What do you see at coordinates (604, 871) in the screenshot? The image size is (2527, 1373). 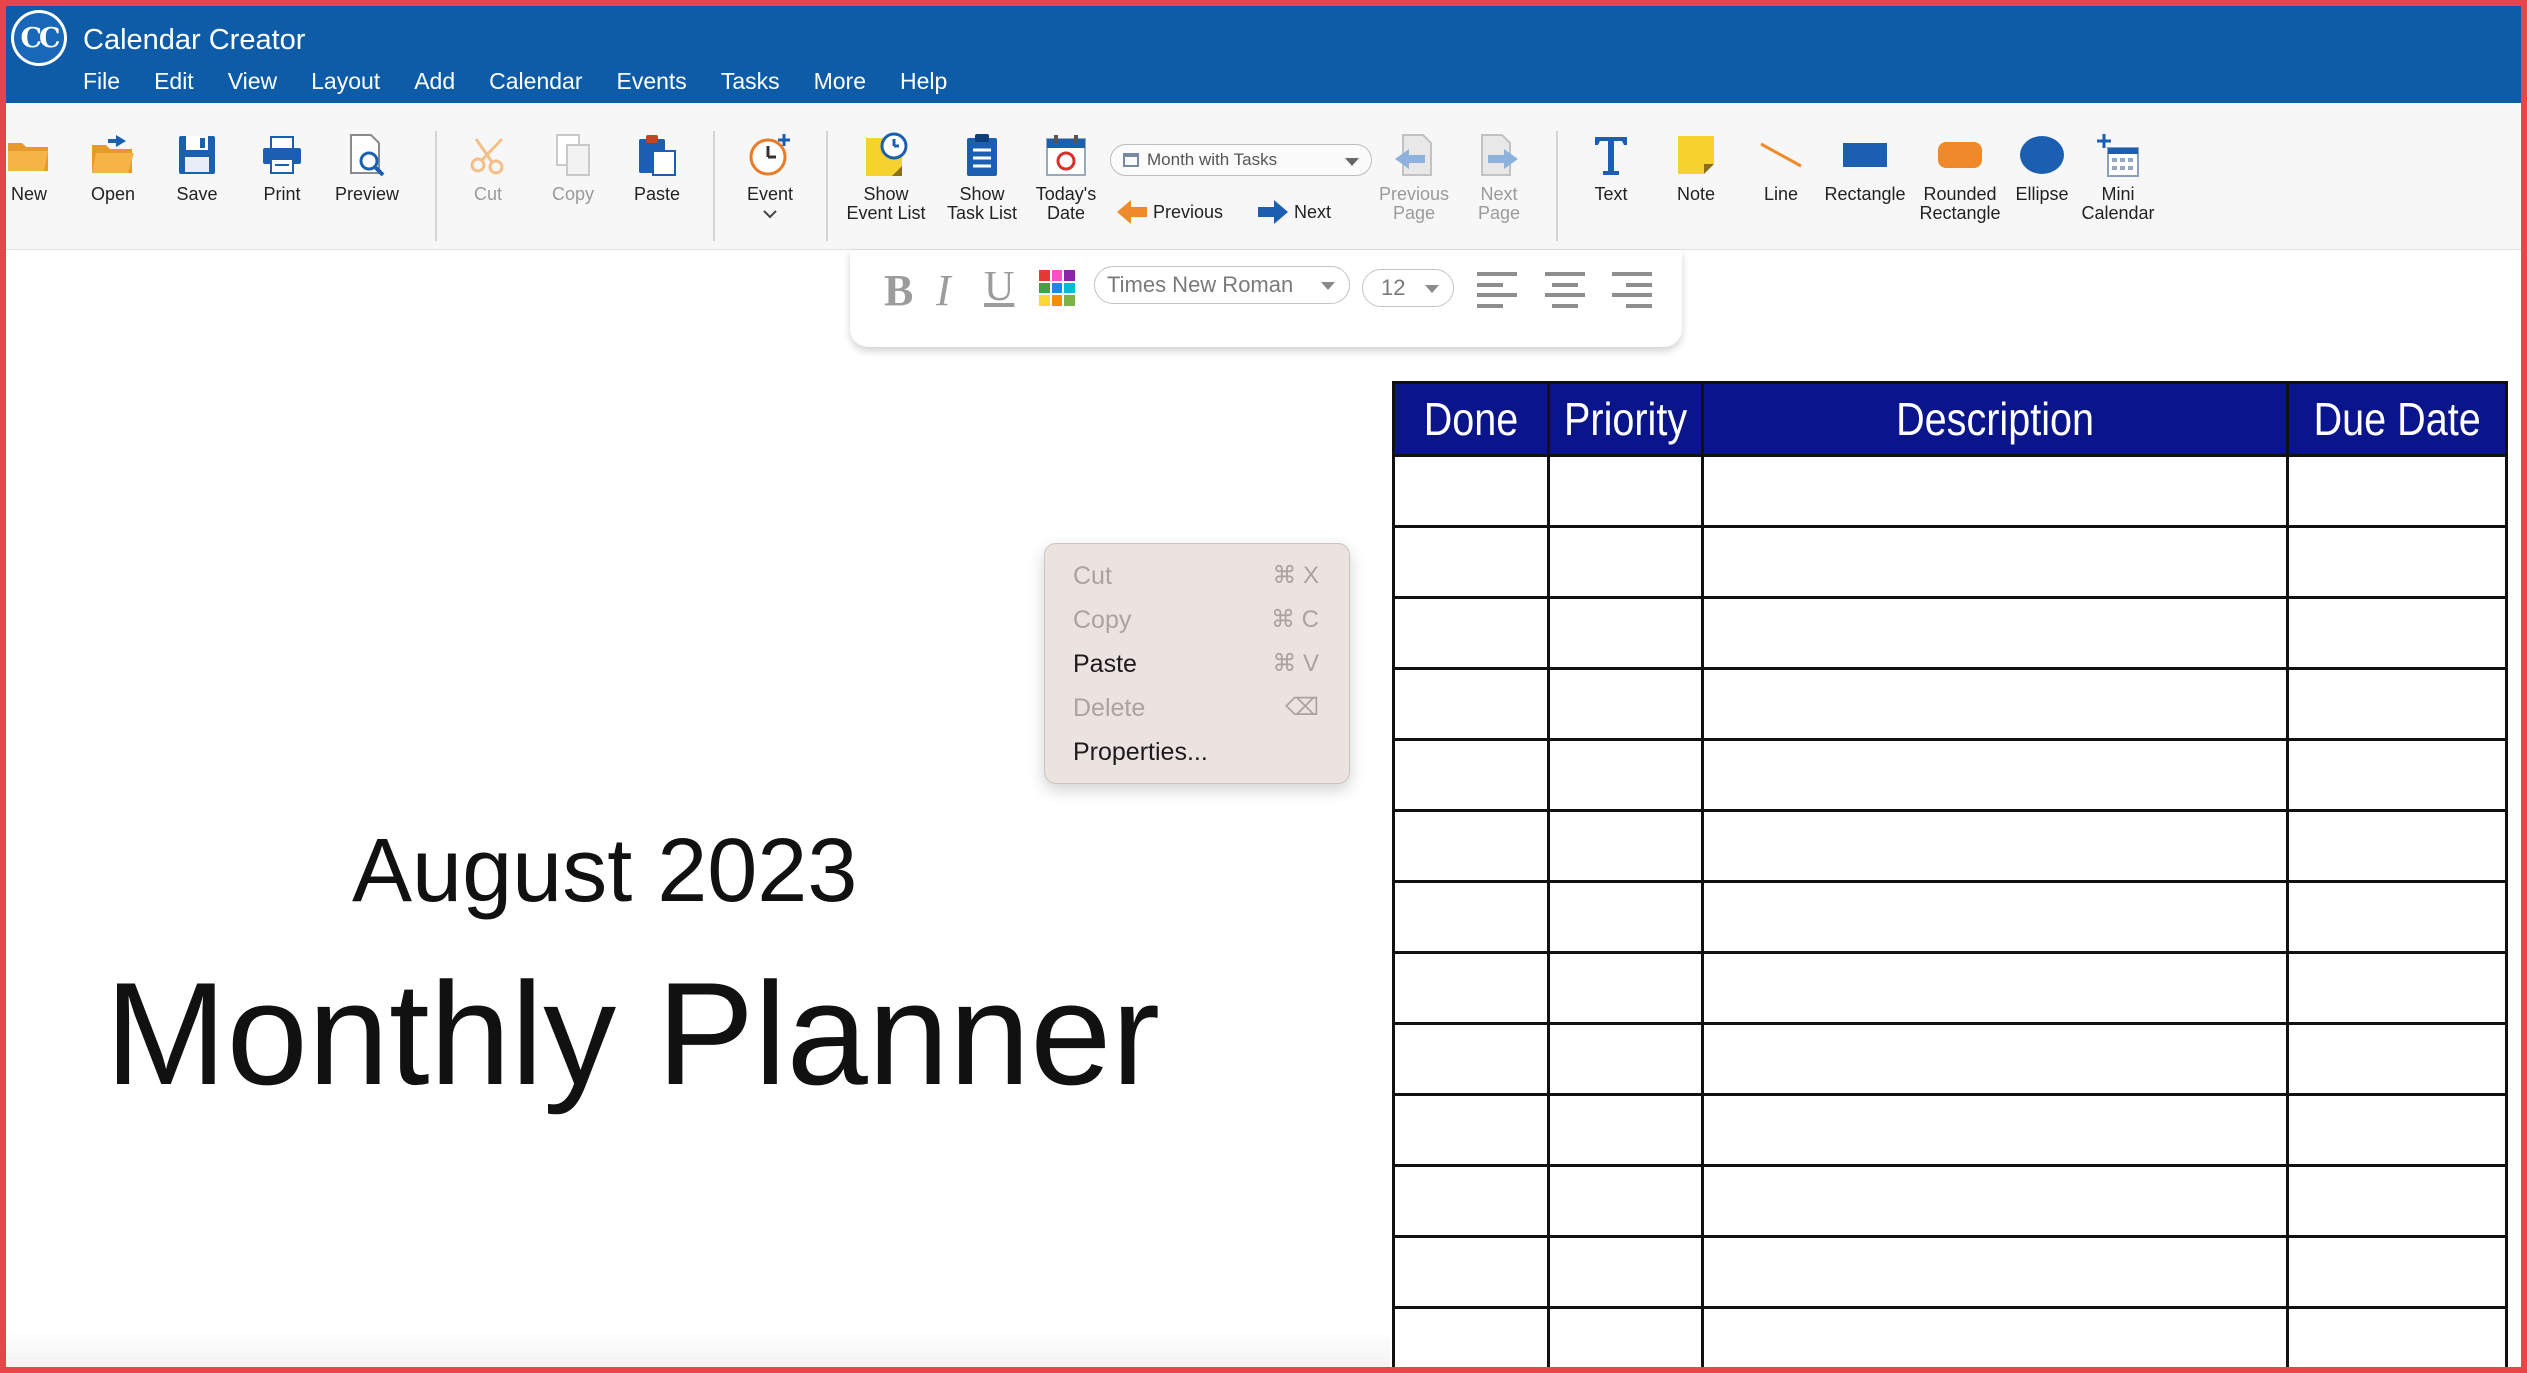 I see `calendar-month-heading: August 2023` at bounding box center [604, 871].